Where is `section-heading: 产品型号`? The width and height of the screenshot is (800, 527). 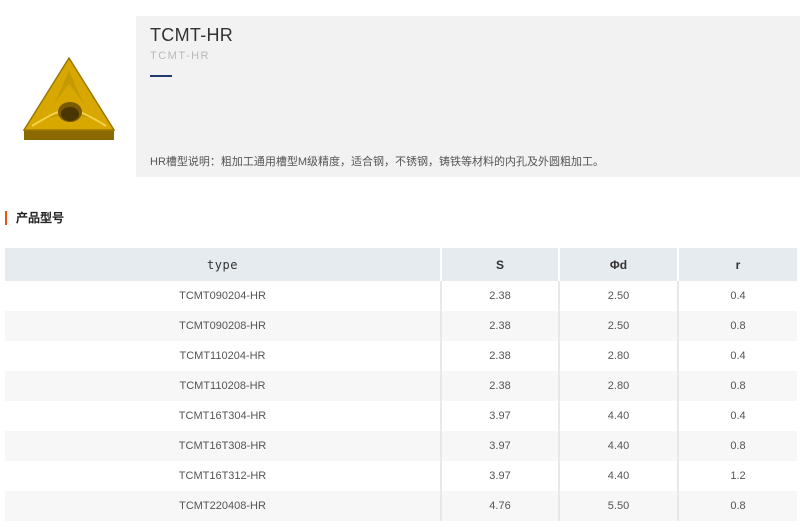
section-heading: 产品型号 is located at coordinates (34, 218).